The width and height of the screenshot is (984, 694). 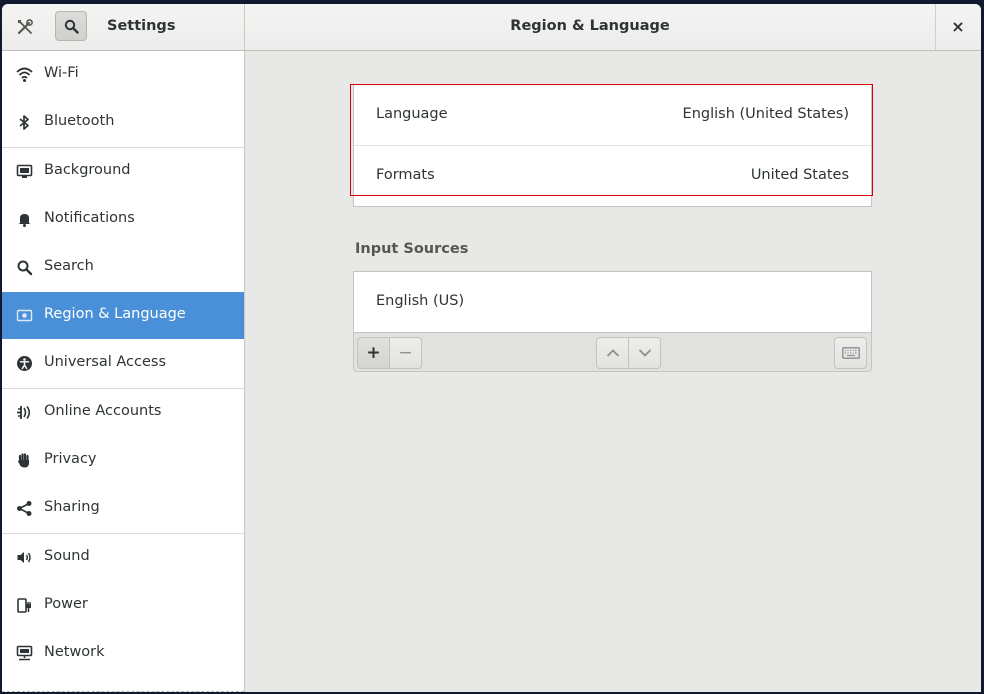 What do you see at coordinates (799, 175) in the screenshot?
I see `formats-value: United States` at bounding box center [799, 175].